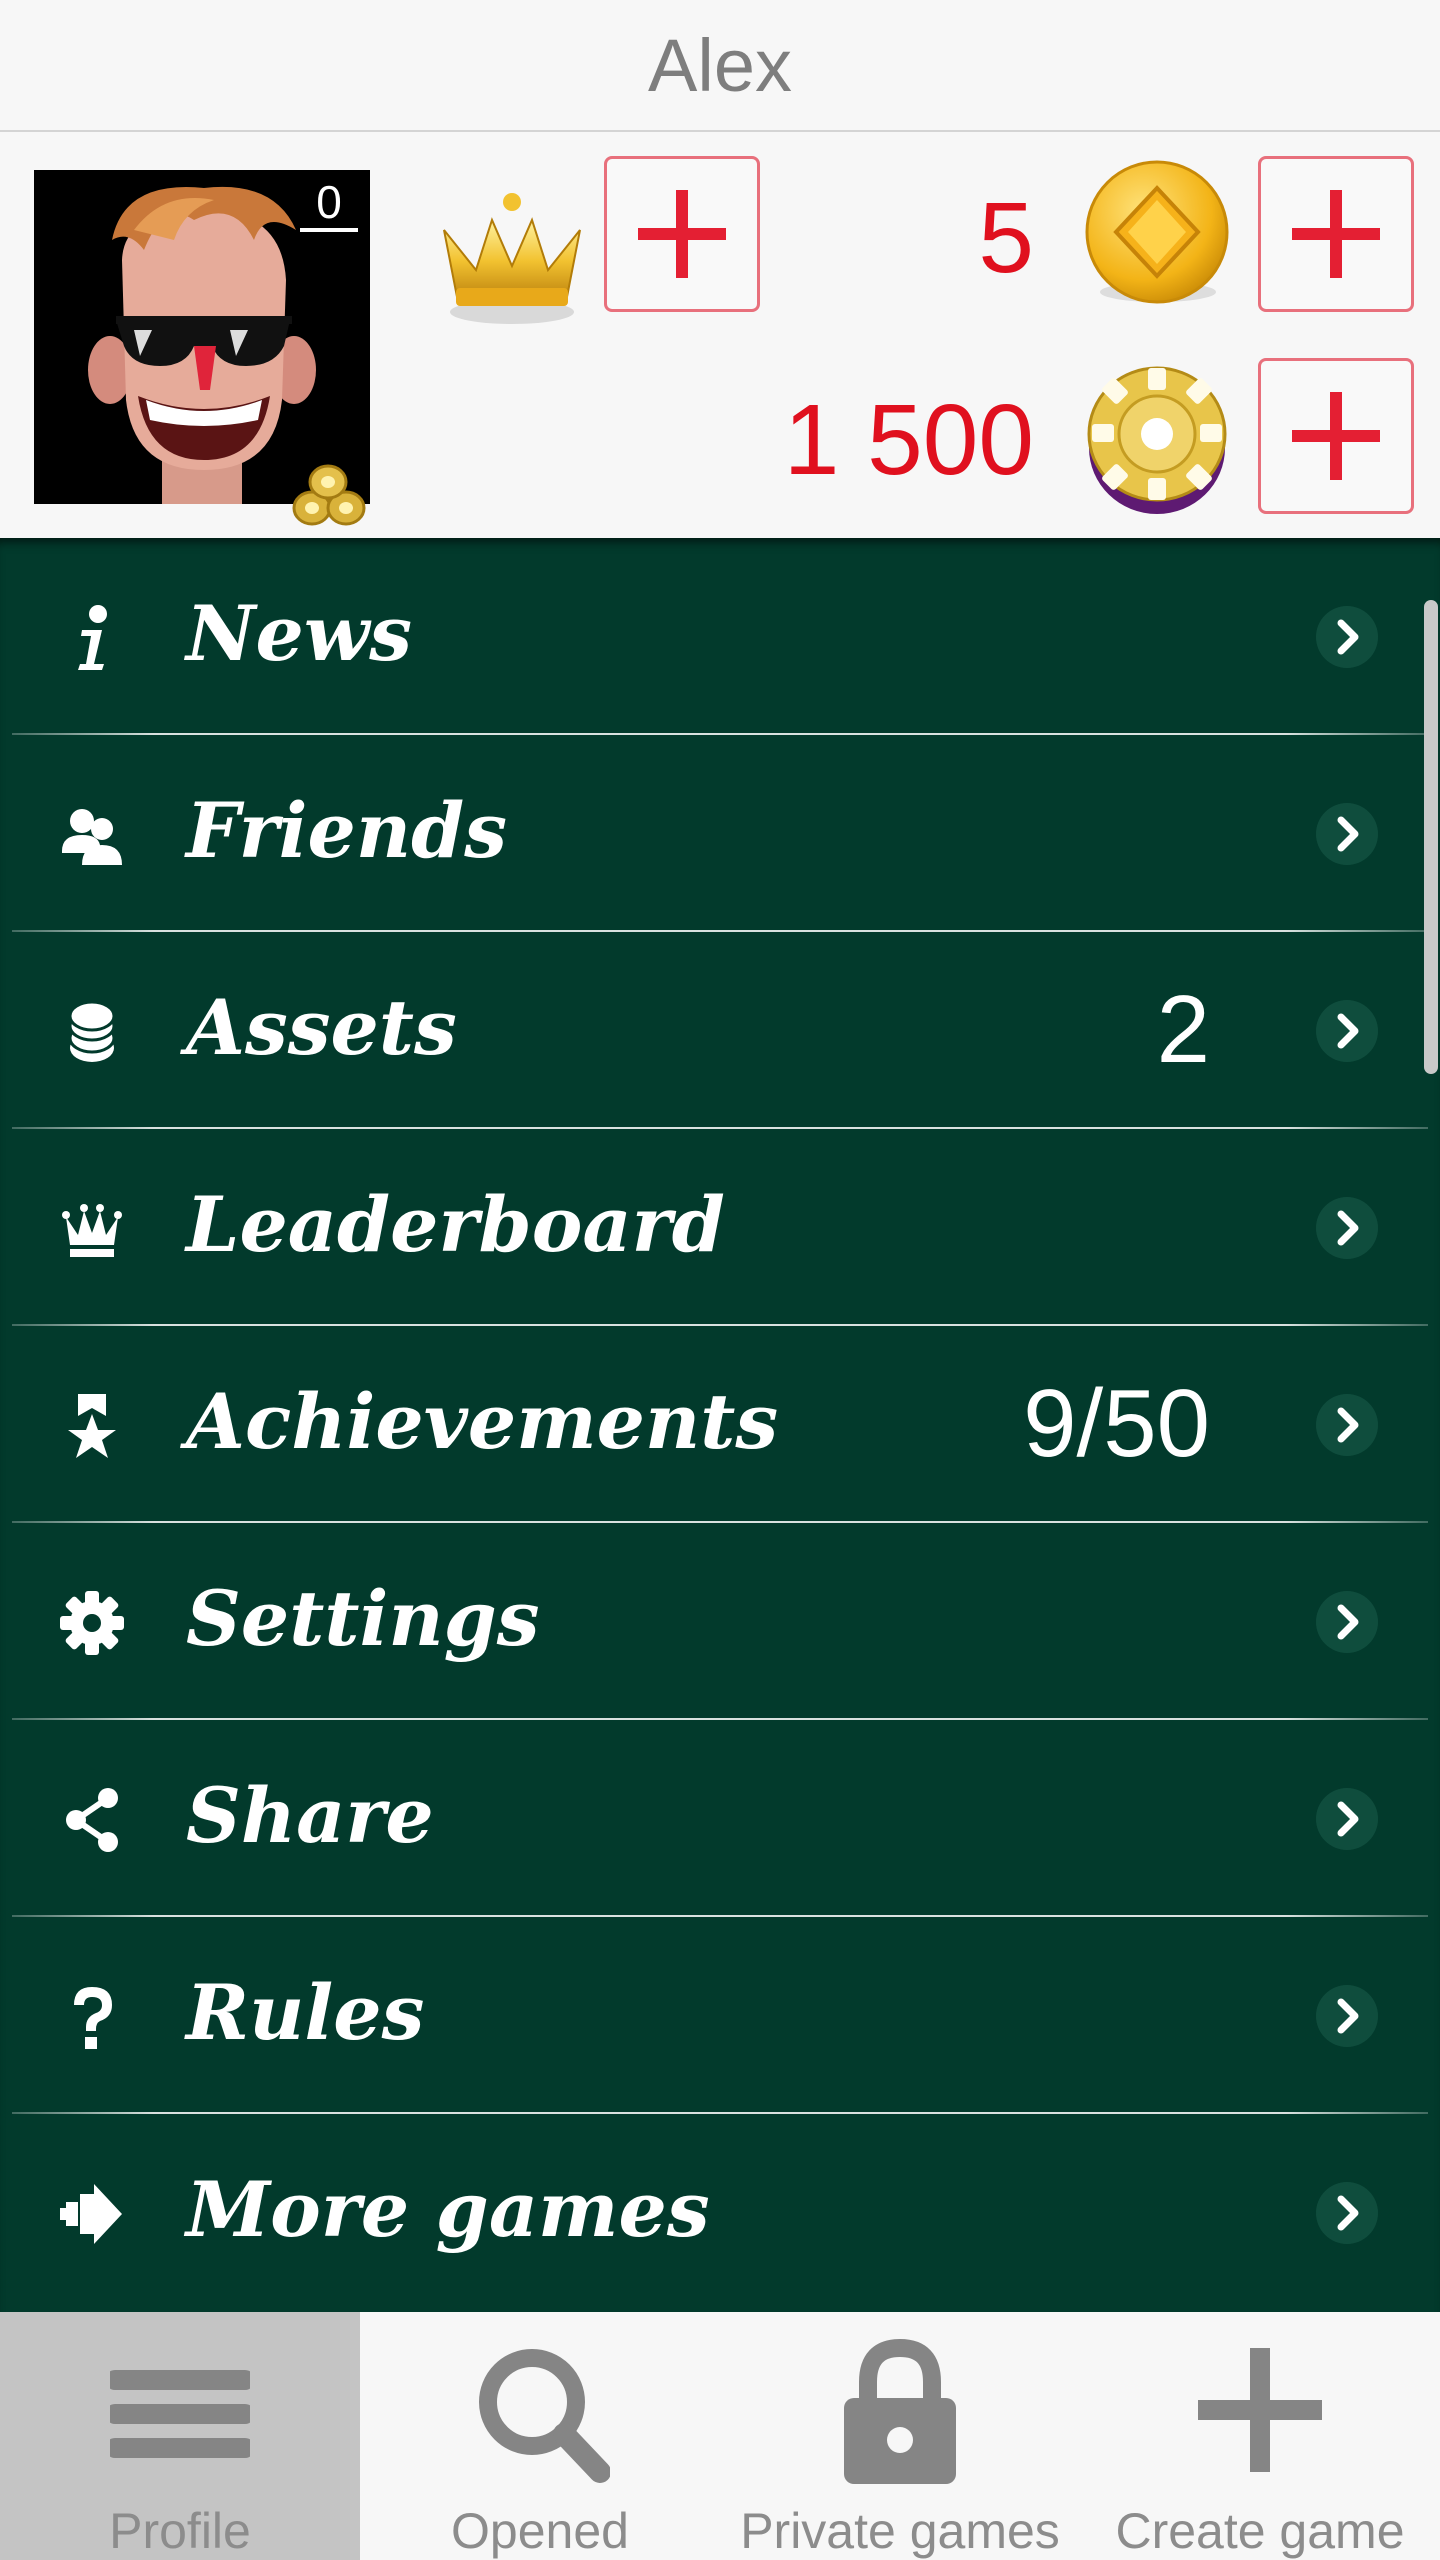 This screenshot has height=2560, width=1440. I want to click on coins-stack-icon, so click(92, 1031).